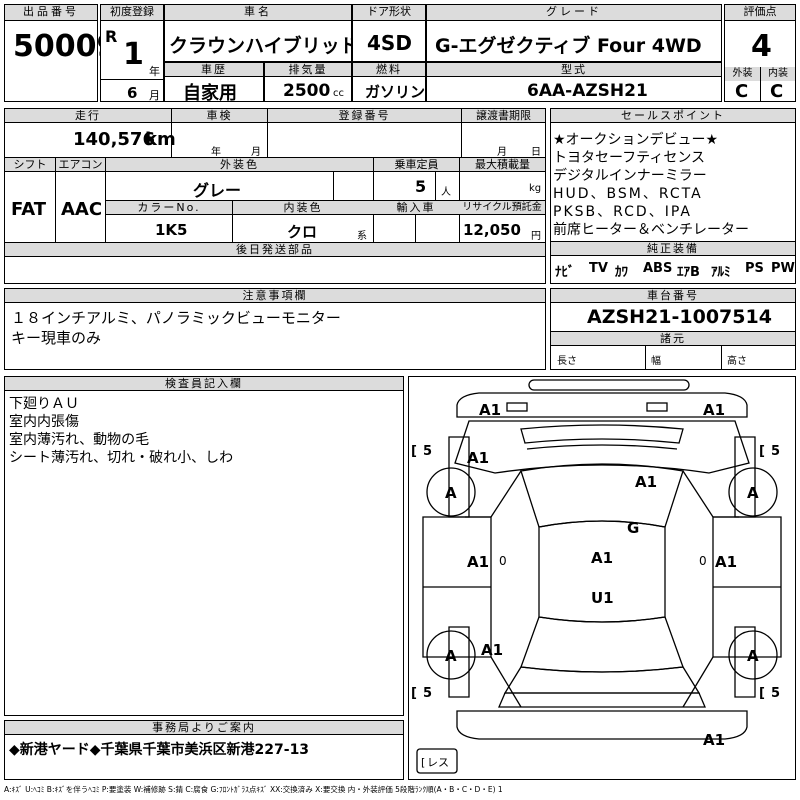 This screenshot has width=800, height=800. What do you see at coordinates (762, 451) in the screenshot?
I see `tire-depth-fr-open: [` at bounding box center [762, 451].